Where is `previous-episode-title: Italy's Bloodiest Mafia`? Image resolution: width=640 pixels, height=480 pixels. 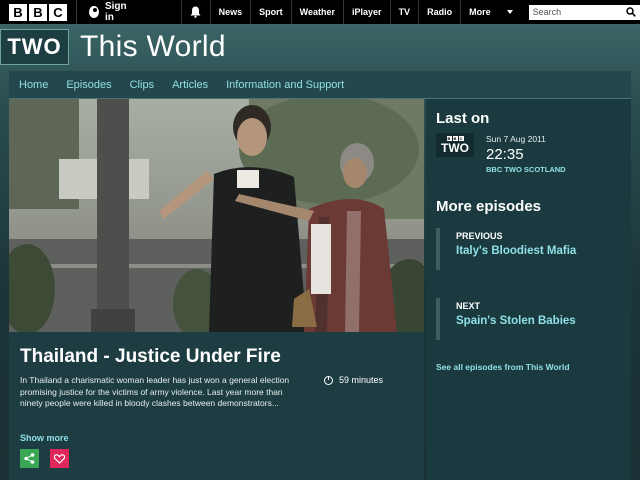 previous-episode-title: Italy's Bloodiest Mafia is located at coordinates (541, 251).